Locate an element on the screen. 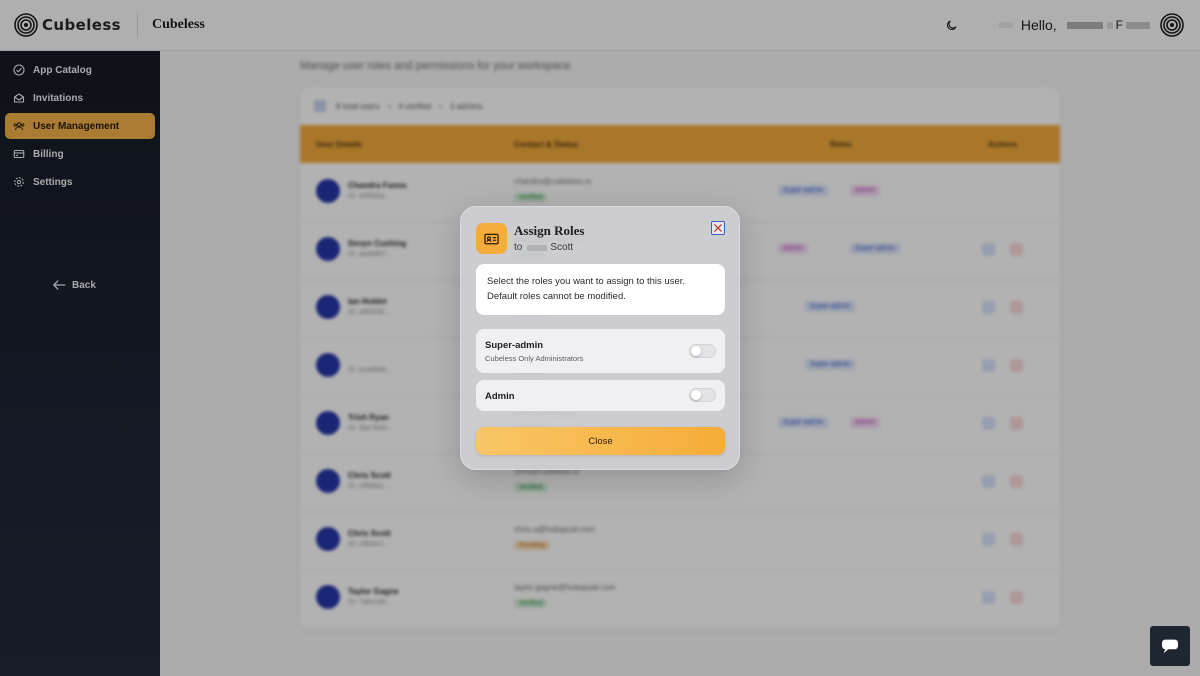  super-admin-toggle is located at coordinates (702, 351).